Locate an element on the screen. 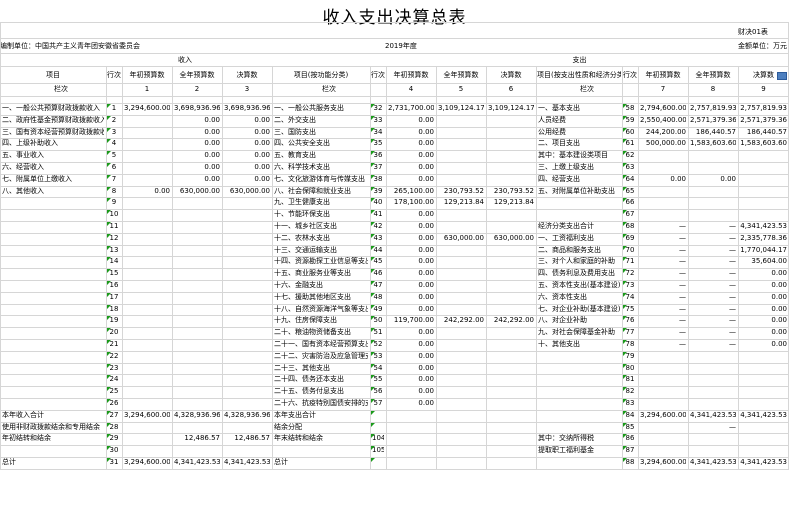  currency-label: 金额单位：万元 is located at coordinates (762, 46).